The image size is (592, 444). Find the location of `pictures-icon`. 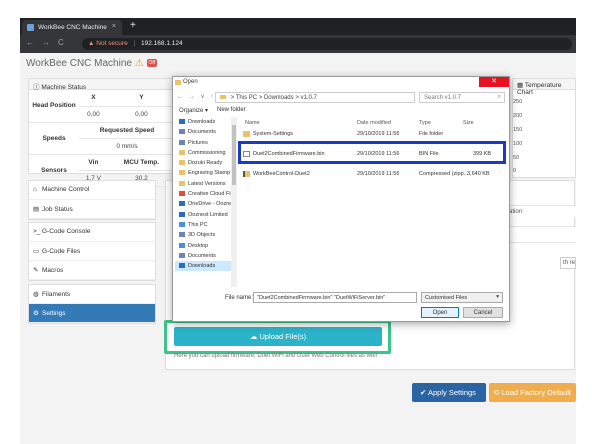

pictures-icon is located at coordinates (182, 142).